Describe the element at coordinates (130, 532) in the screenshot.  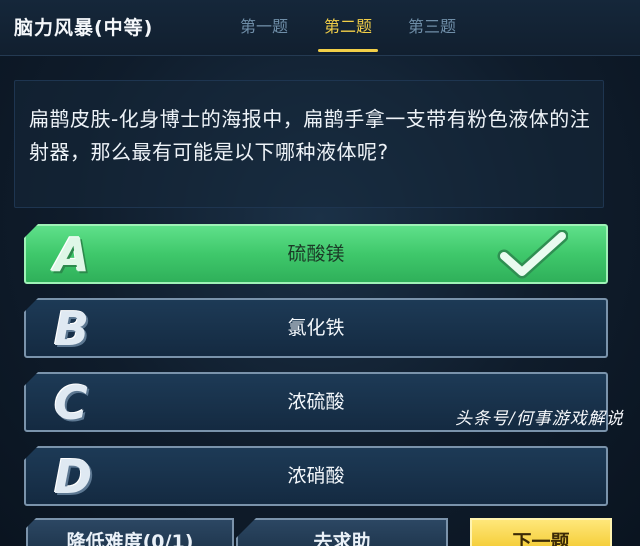
I see `lower-difficulty-button: 降低难度(0/1)` at that location.